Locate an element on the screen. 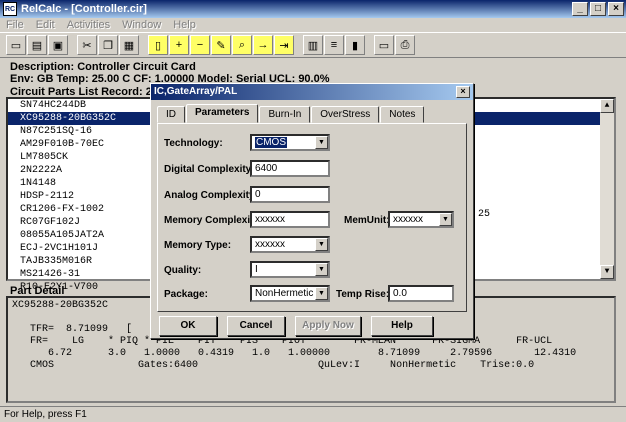  tab-parameters: Parameters is located at coordinates (222, 113).